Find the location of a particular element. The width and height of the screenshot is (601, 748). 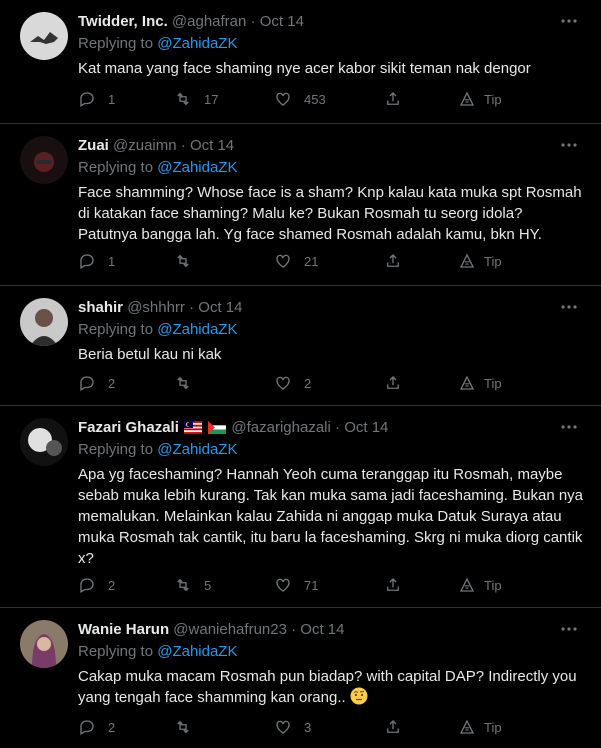

like-count: 2 is located at coordinates (308, 383).